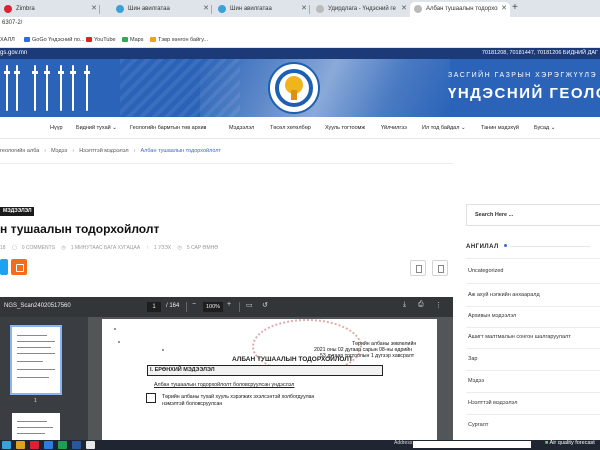 This screenshot has width=600, height=450. What do you see at coordinates (35, 401) in the screenshot?
I see `thumbnail-page-number: 1` at bounding box center [35, 401].